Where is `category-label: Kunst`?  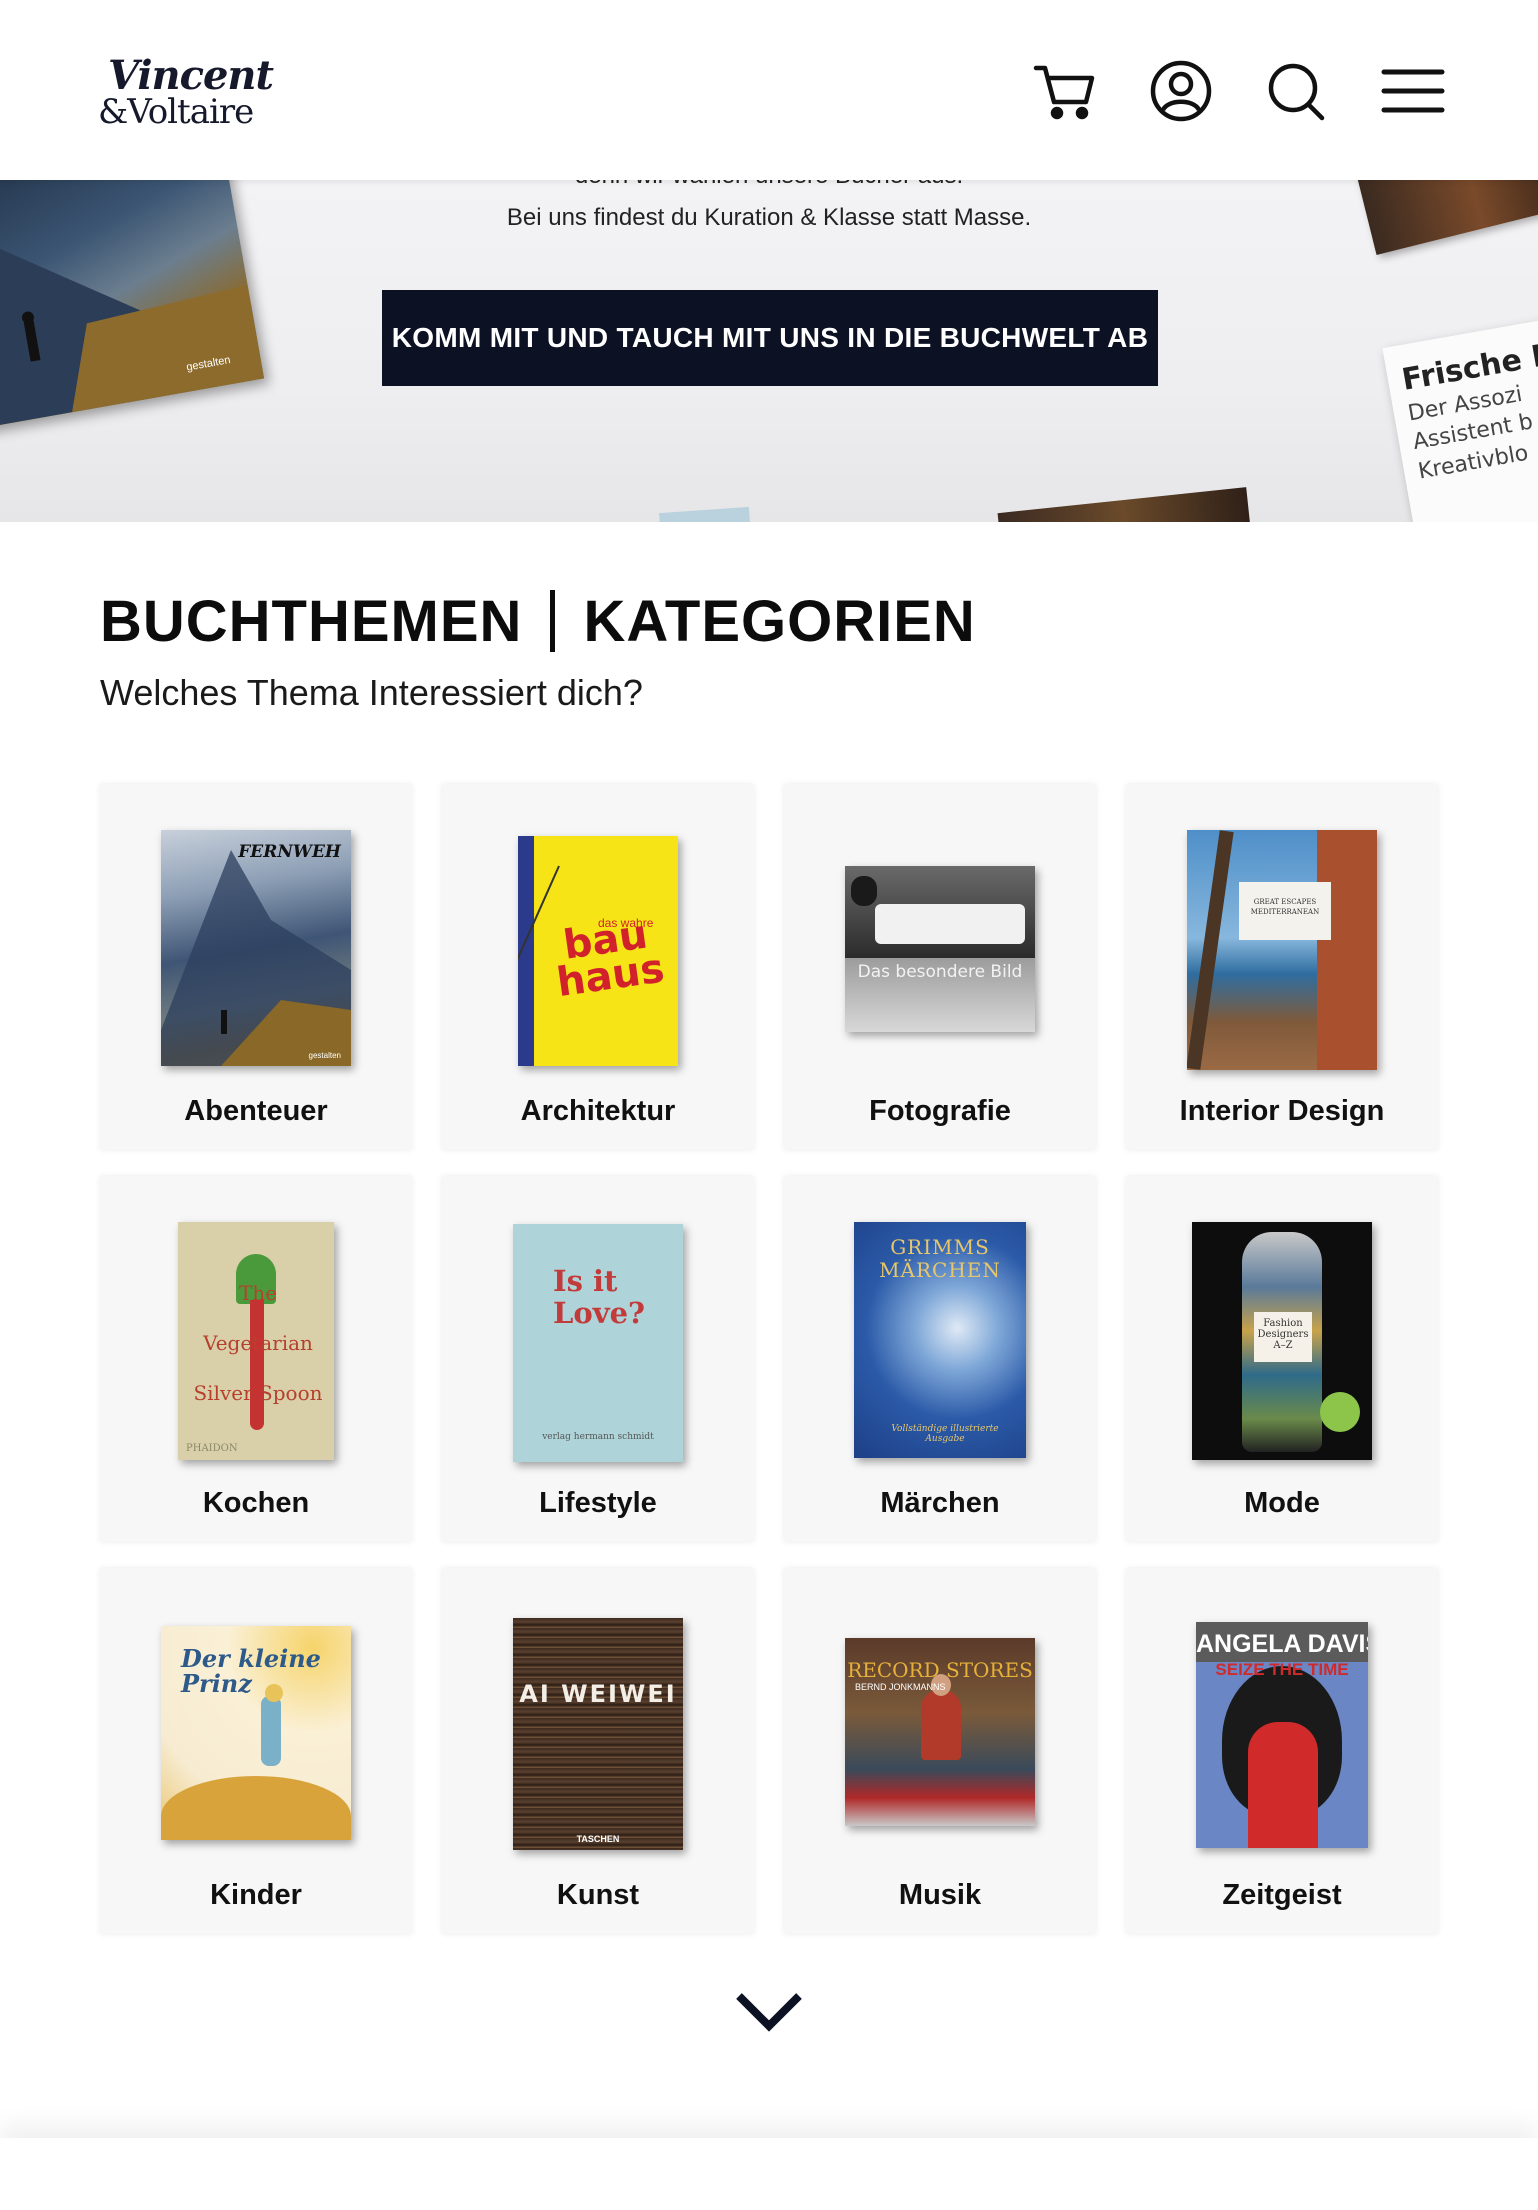 category-label: Kunst is located at coordinates (598, 1895).